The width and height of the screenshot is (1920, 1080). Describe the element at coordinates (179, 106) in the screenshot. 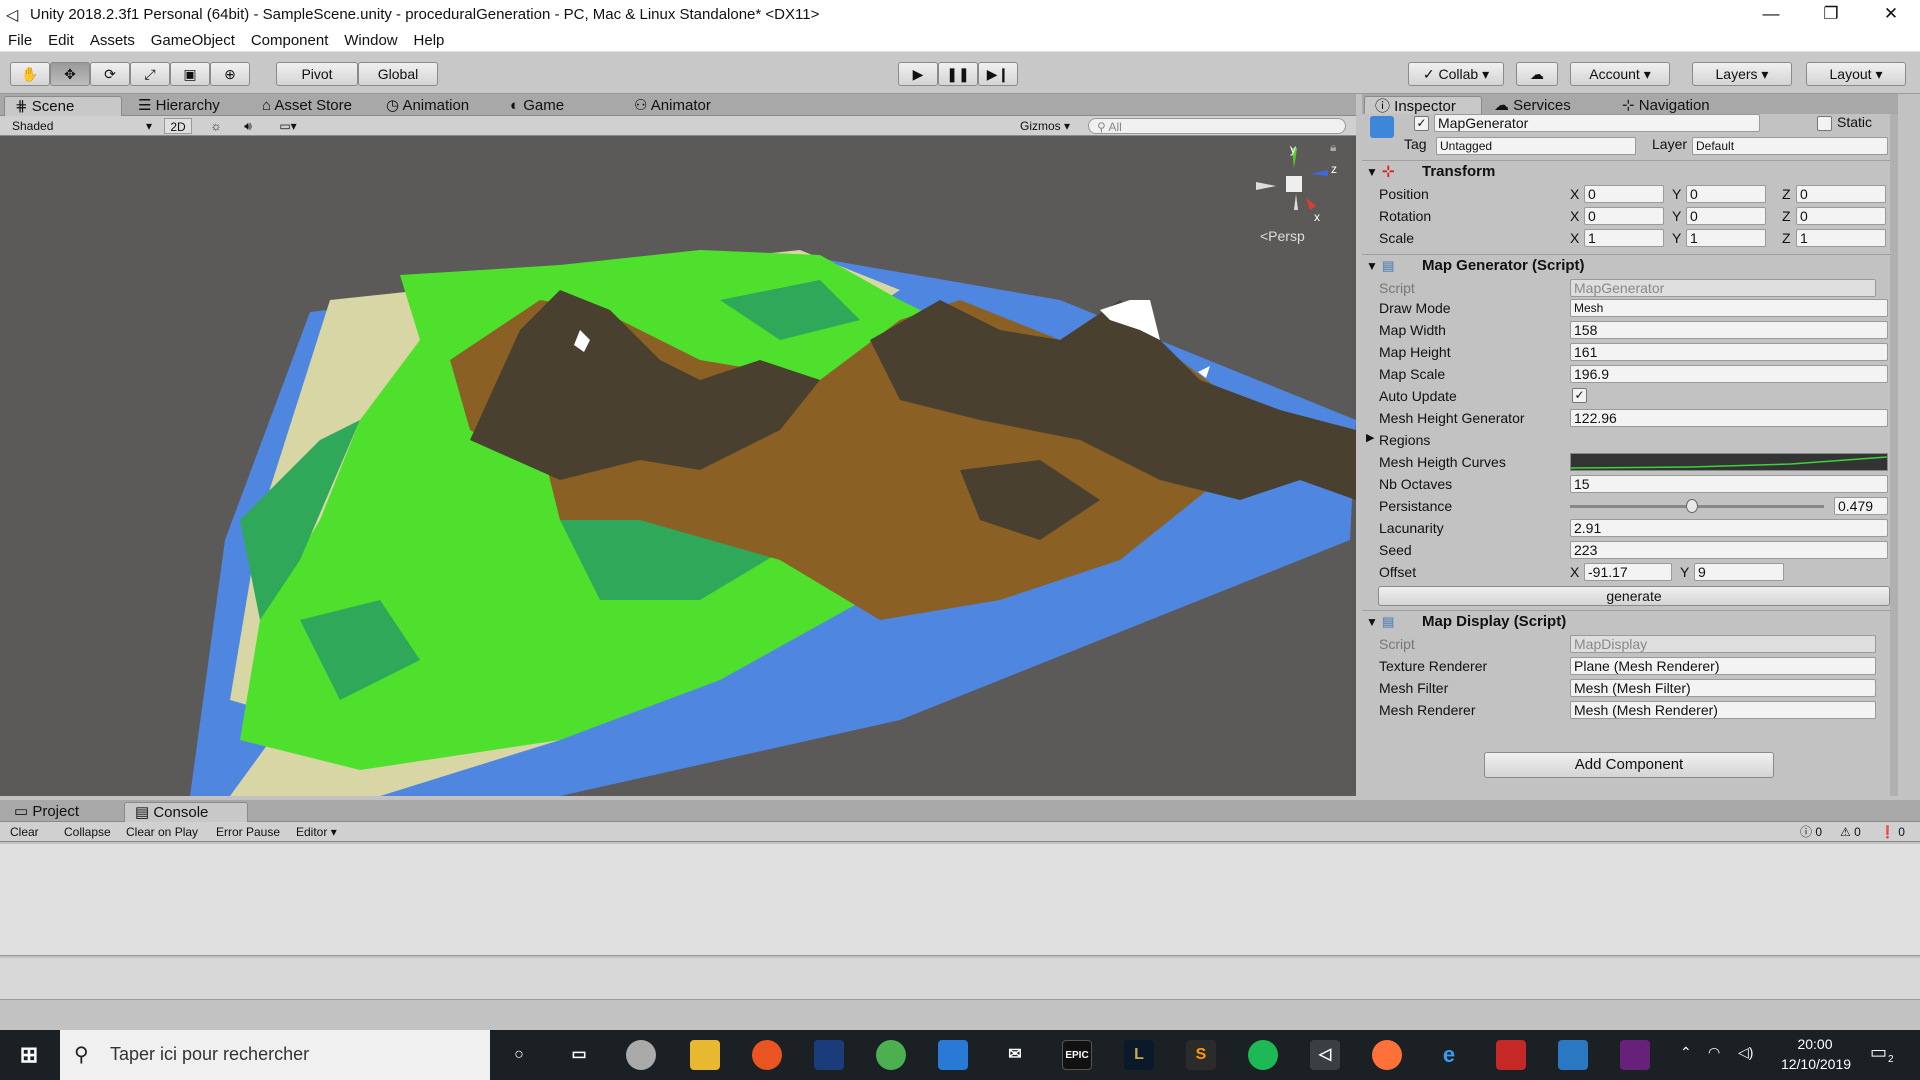

I see `tab-hierarchy: ☰ Hierarchy` at that location.